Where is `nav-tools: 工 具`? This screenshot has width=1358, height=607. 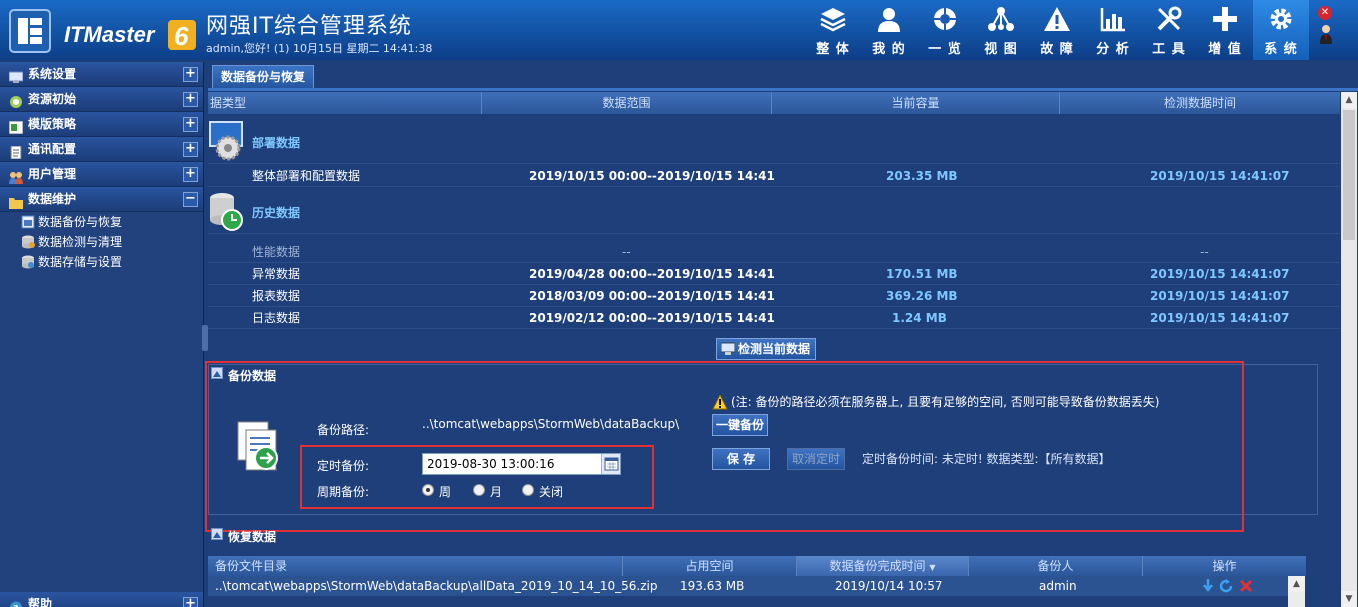
nav-tools: 工 具 is located at coordinates (1169, 30).